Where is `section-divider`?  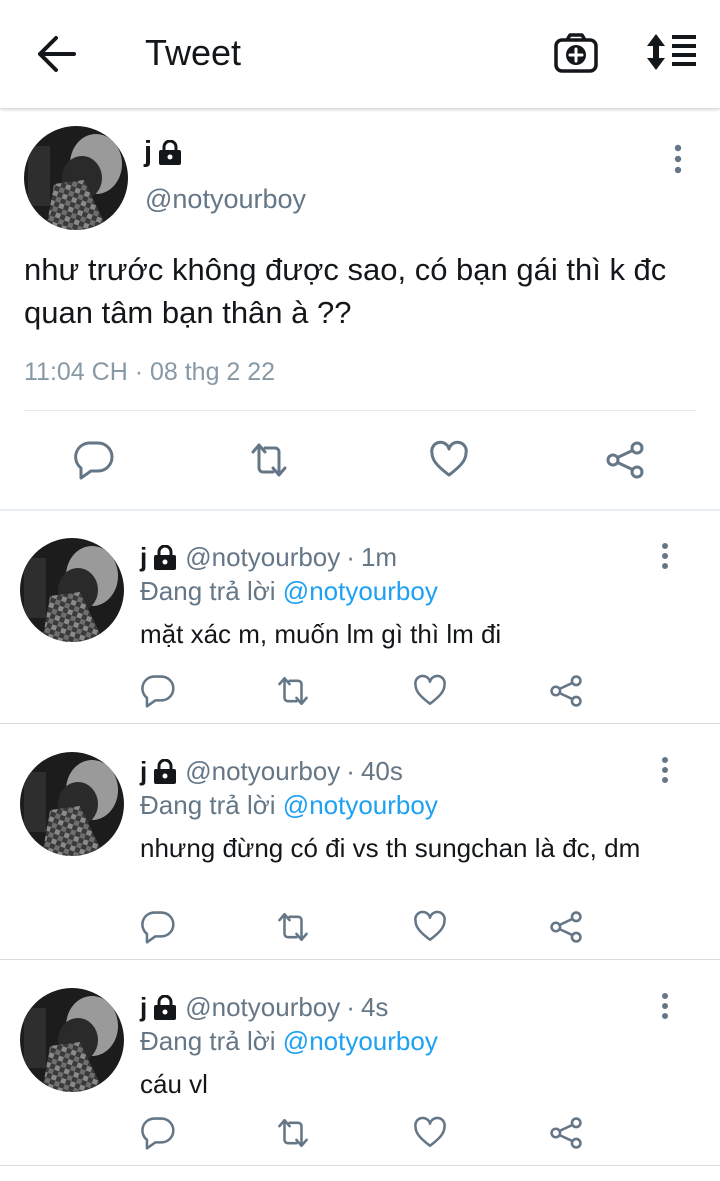
section-divider is located at coordinates (360, 510).